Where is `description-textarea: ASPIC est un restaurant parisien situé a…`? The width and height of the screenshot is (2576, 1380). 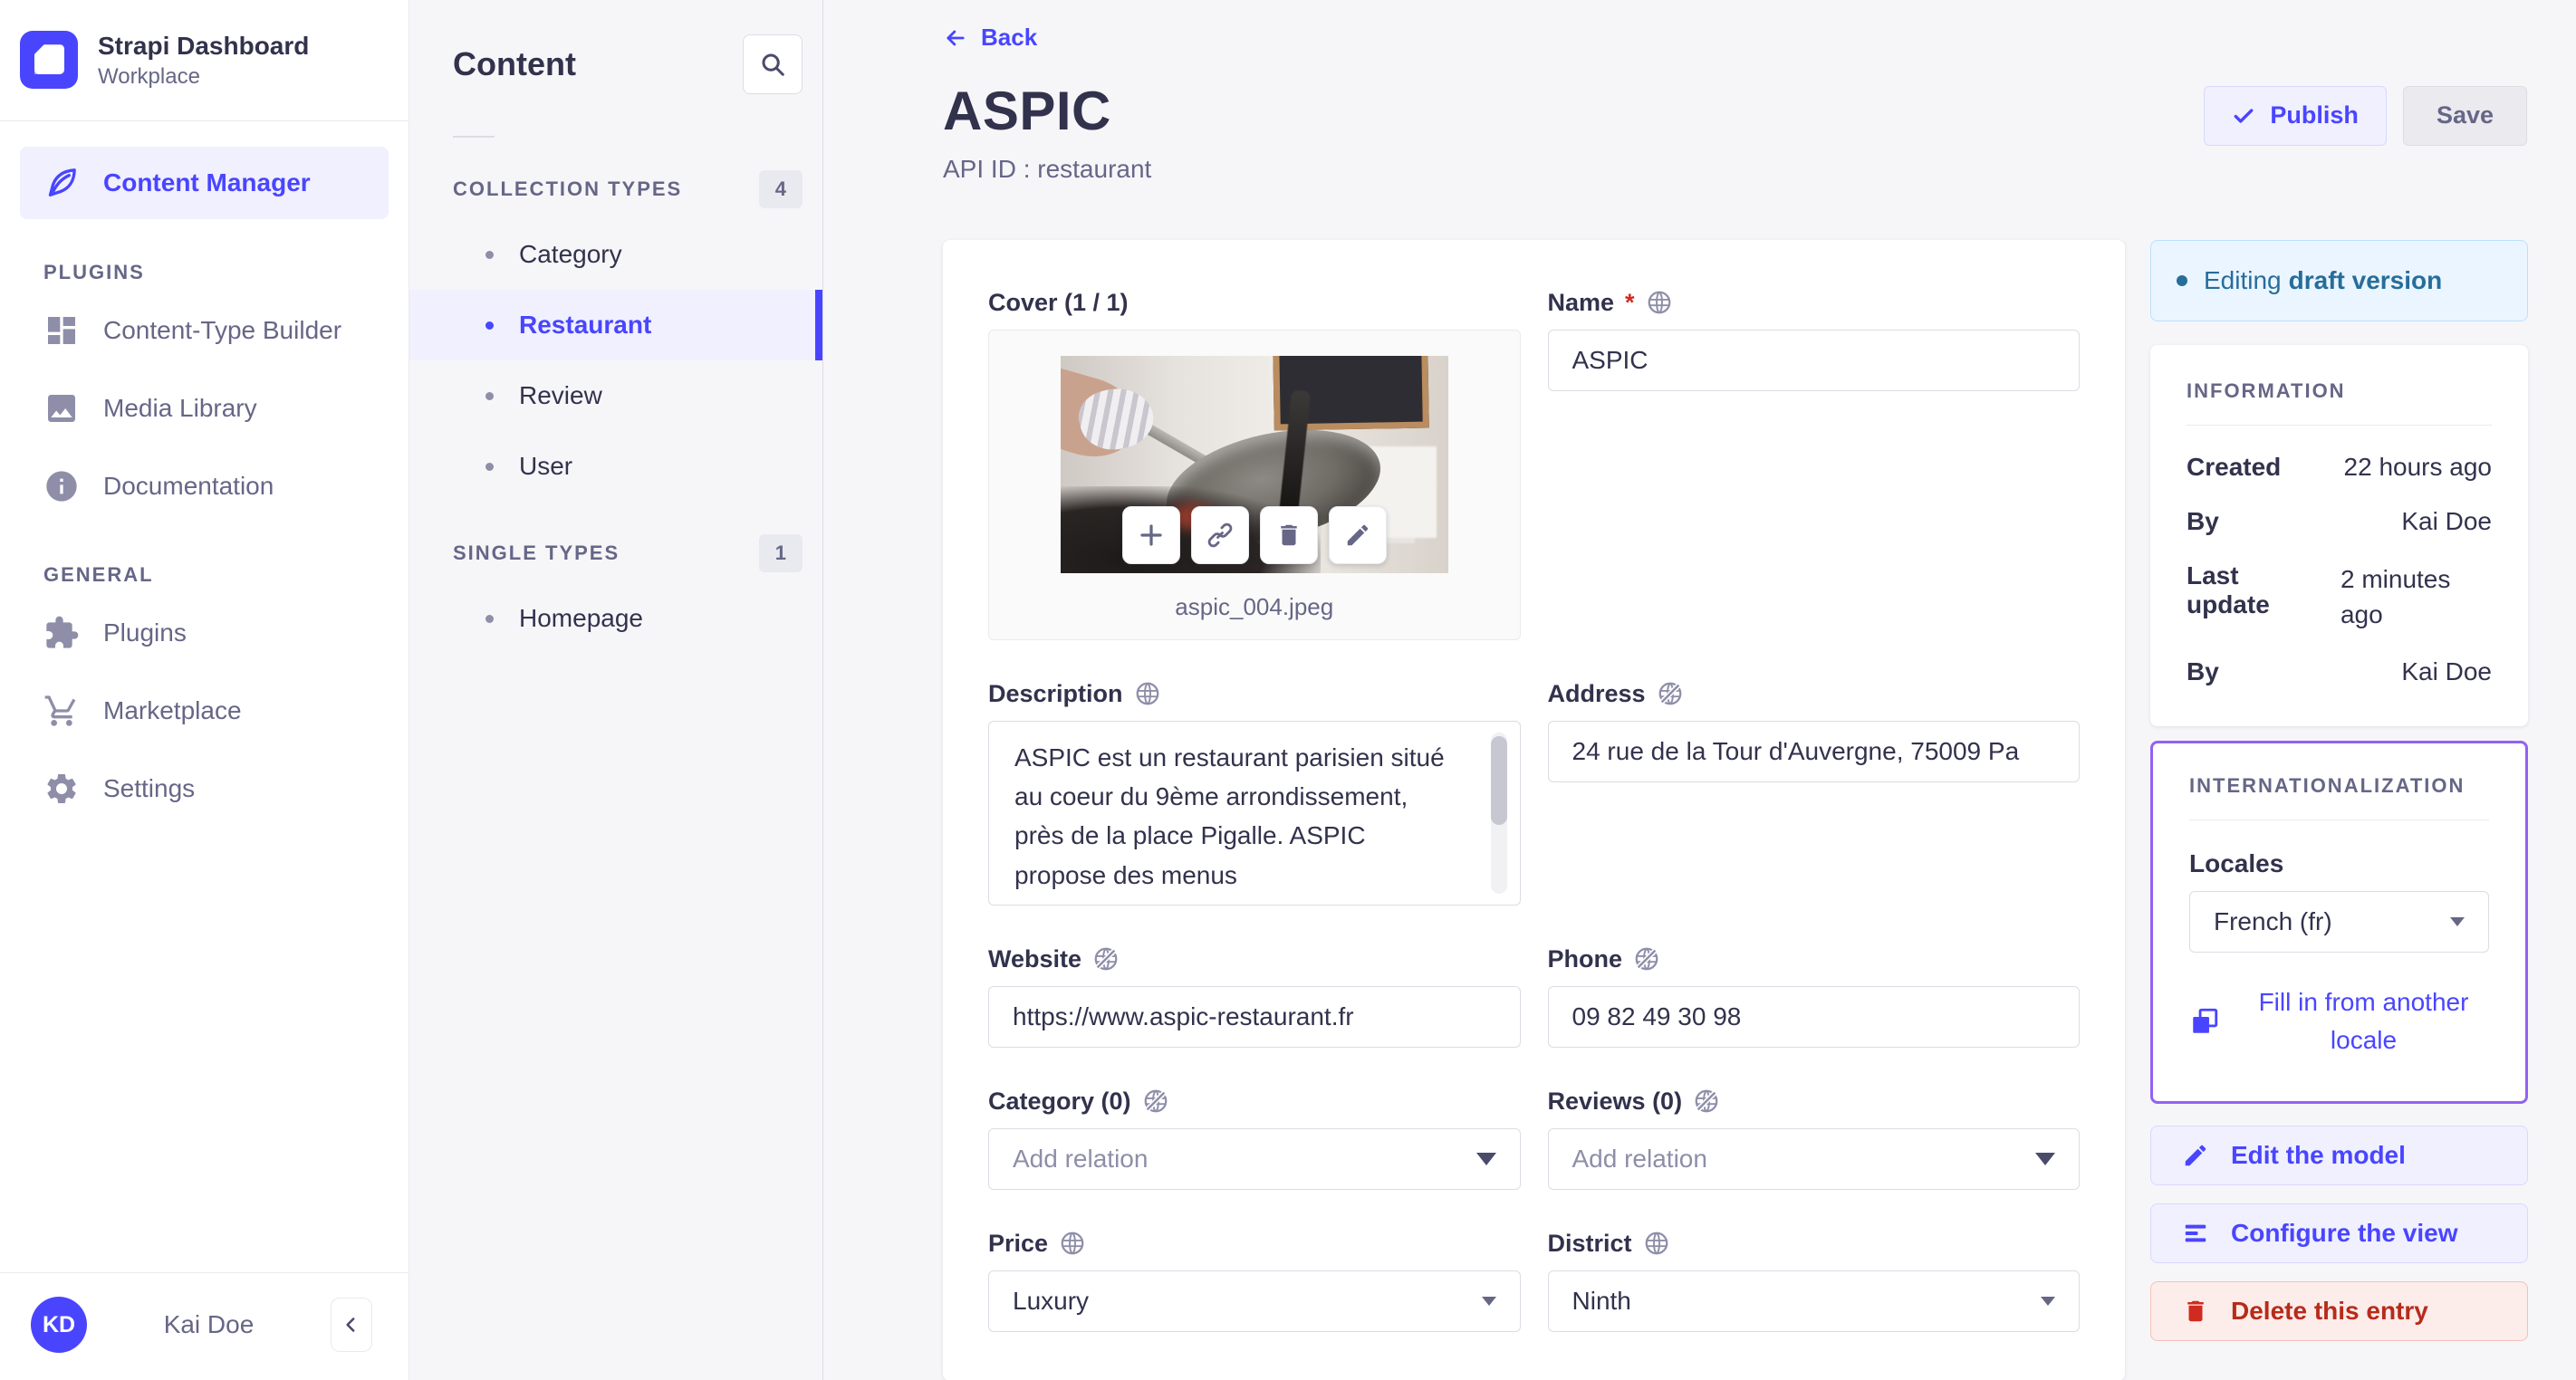
description-textarea: ASPIC est un restaurant parisien situé a… is located at coordinates (1254, 813).